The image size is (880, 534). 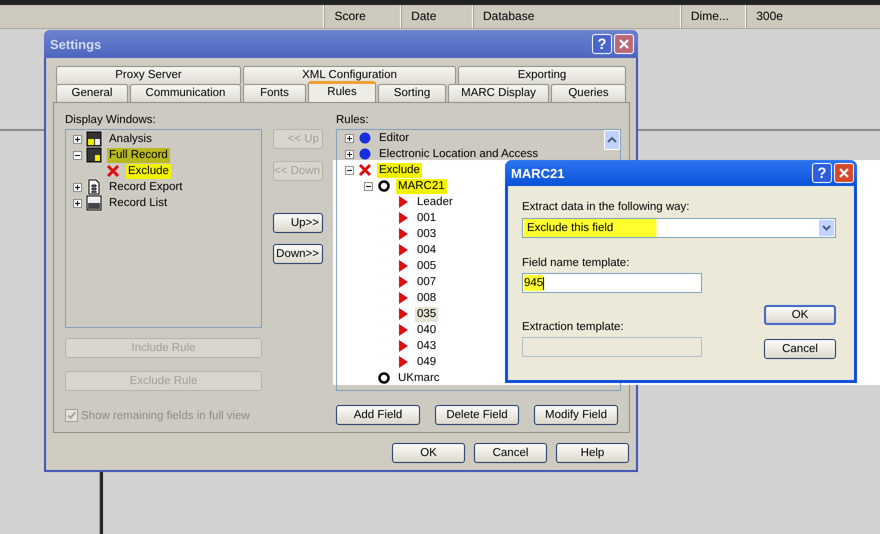 I want to click on column-header: Date, so click(x=436, y=16).